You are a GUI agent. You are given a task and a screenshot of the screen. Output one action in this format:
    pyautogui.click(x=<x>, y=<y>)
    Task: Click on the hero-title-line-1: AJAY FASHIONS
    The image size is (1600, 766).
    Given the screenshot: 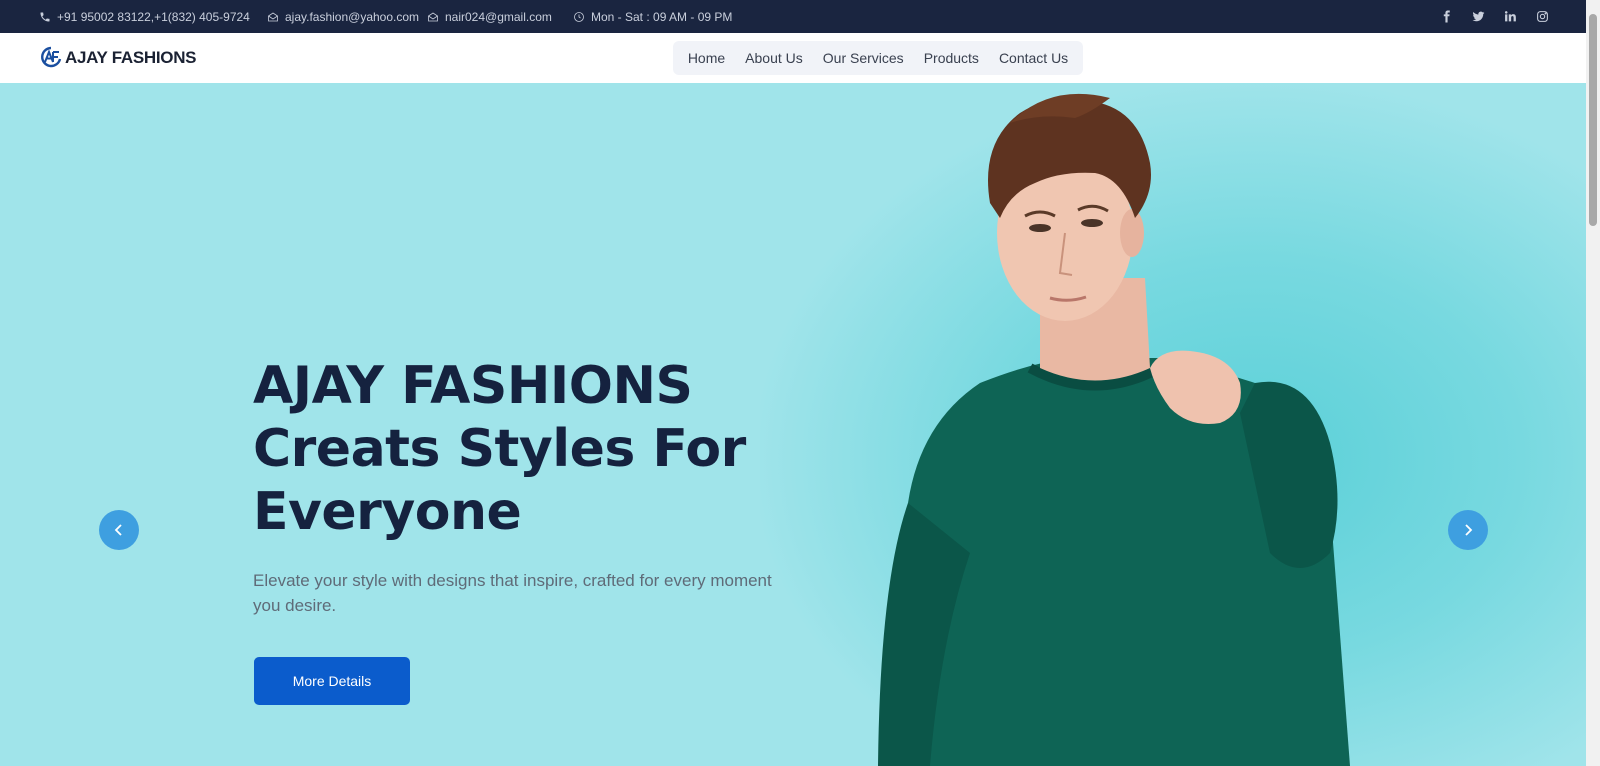 What is the action you would take?
    pyautogui.click(x=473, y=386)
    